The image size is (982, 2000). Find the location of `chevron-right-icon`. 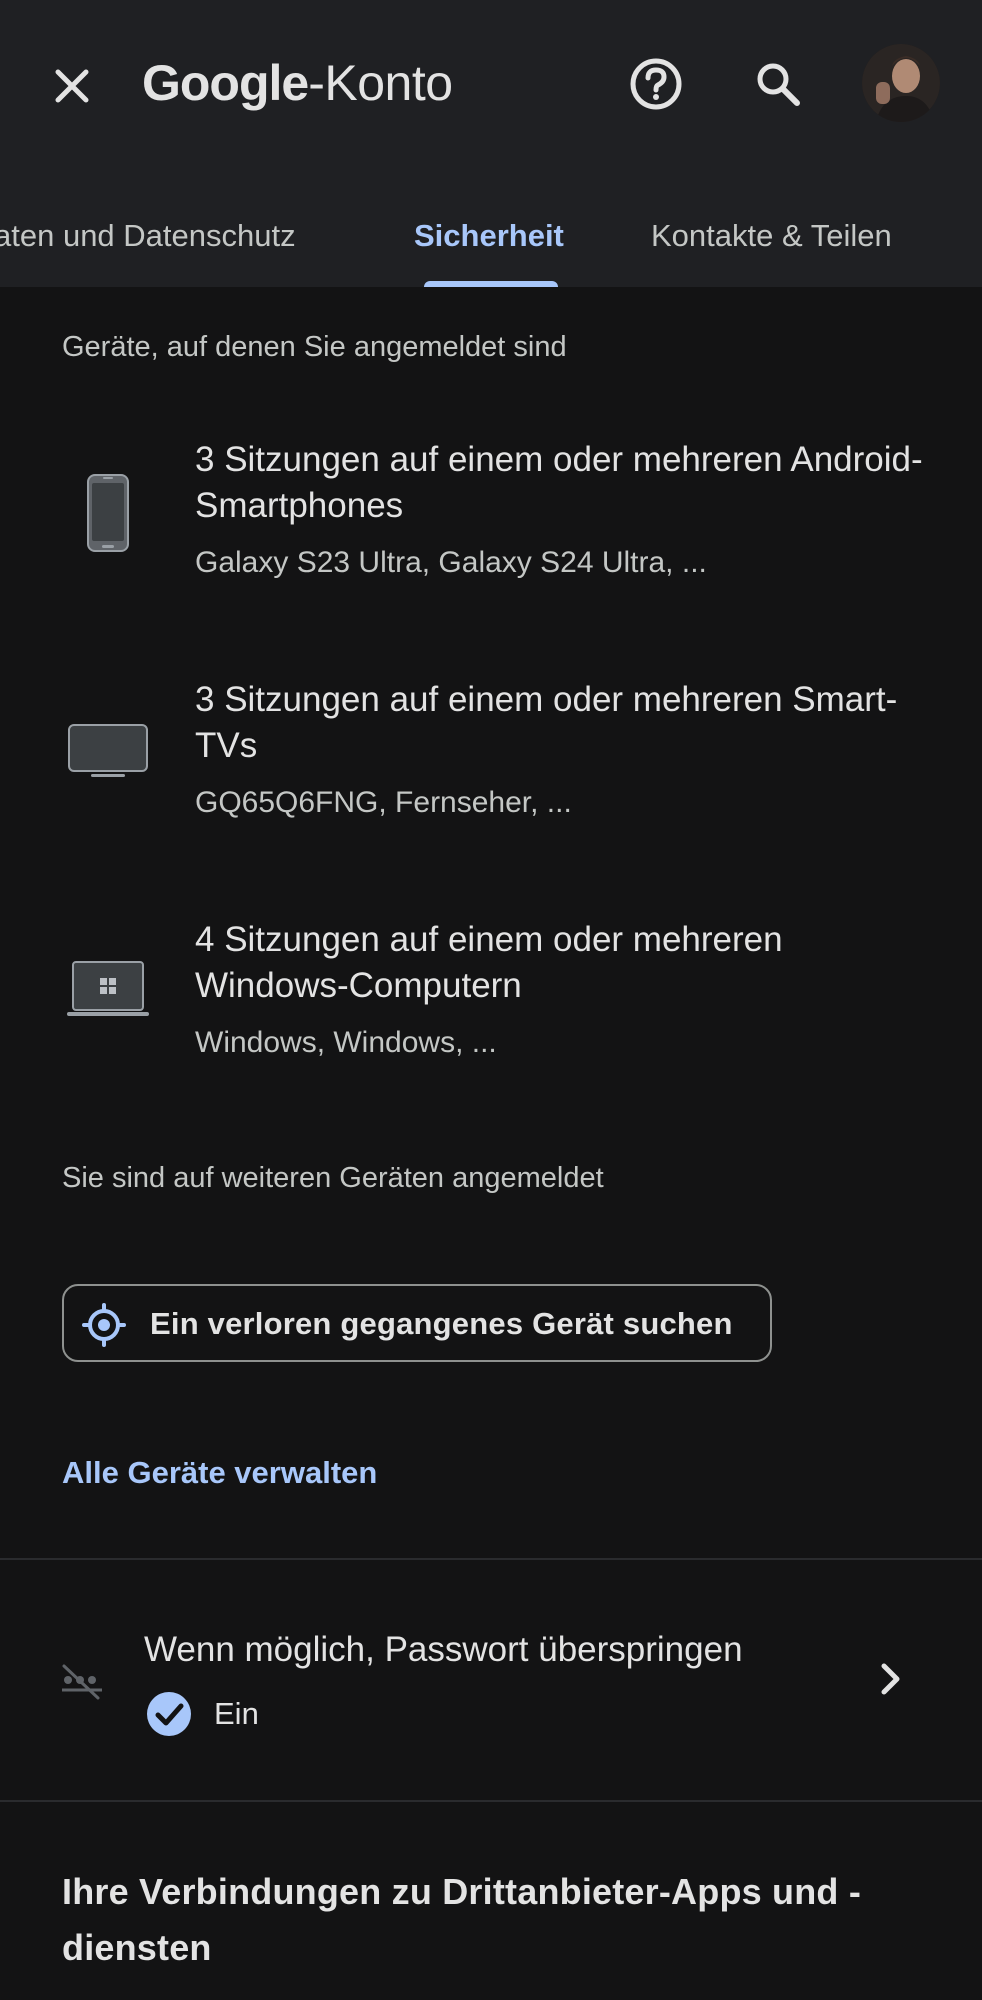

chevron-right-icon is located at coordinates (890, 1679).